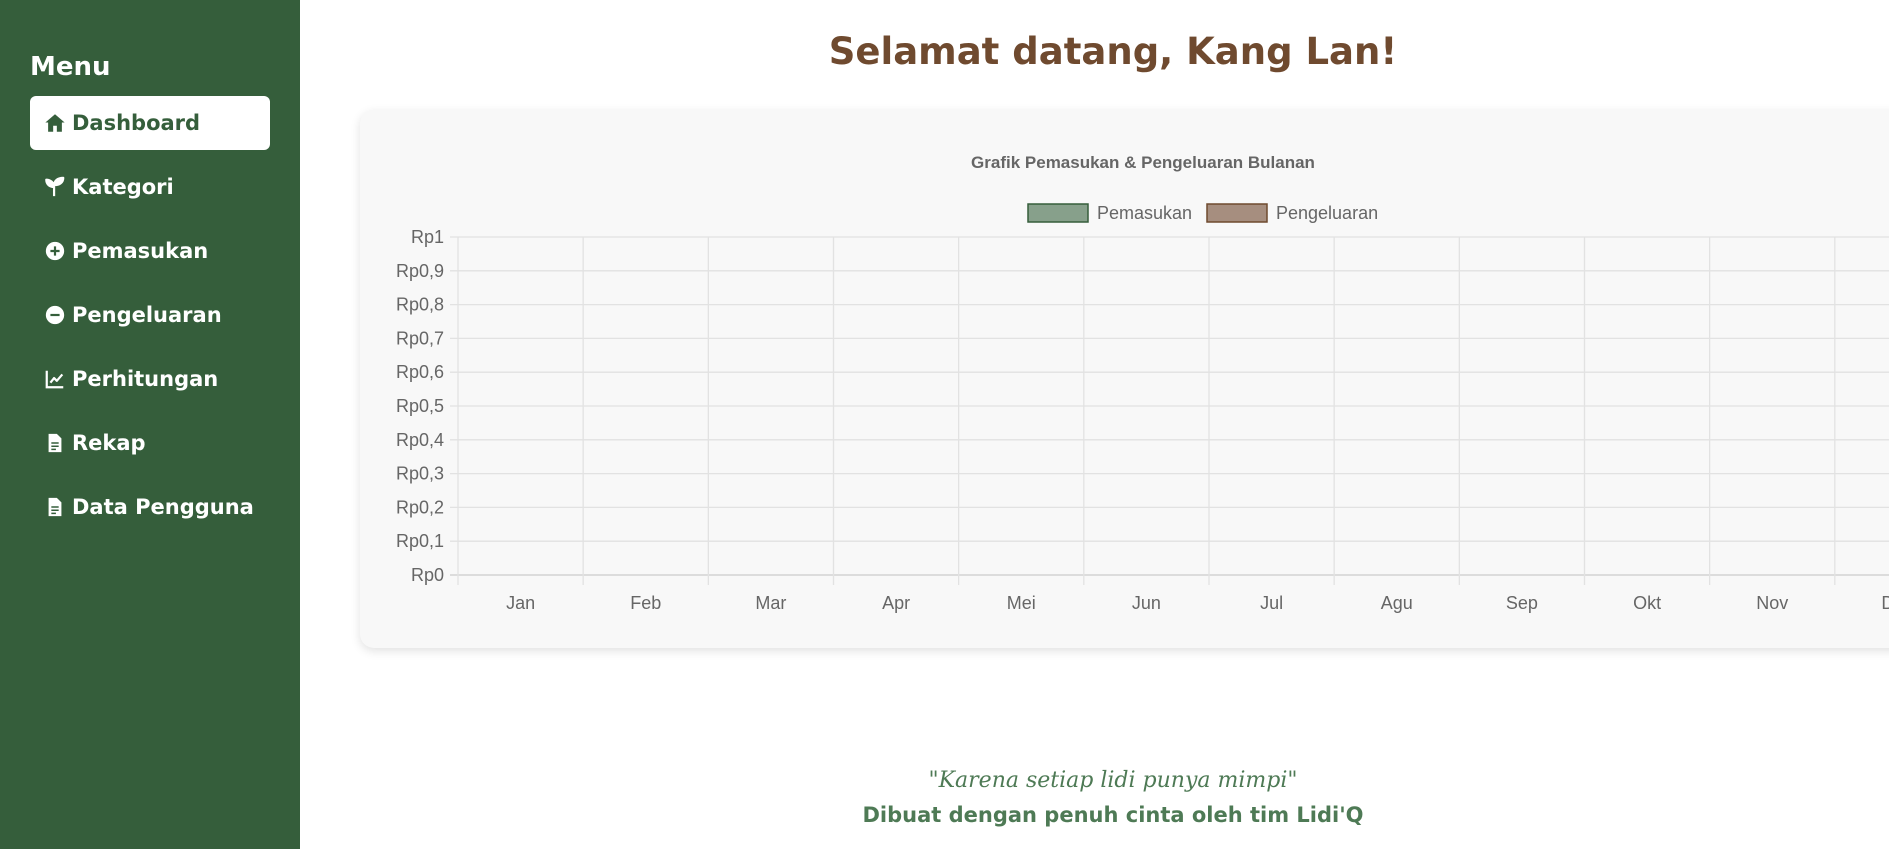 The image size is (1889, 849). I want to click on x-tick-label: Mar, so click(770, 603).